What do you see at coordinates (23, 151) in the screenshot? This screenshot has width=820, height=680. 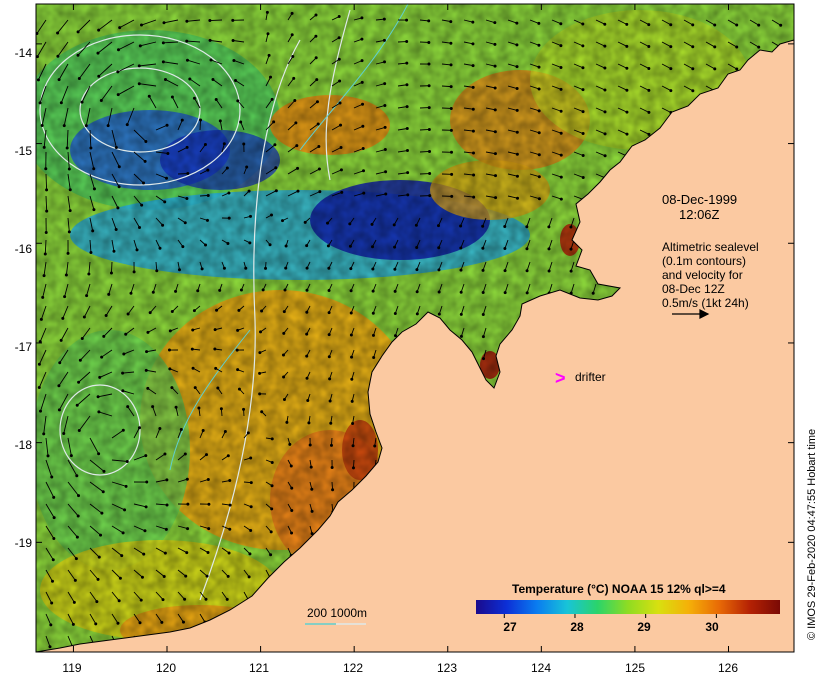 I see `y-tick-label: -15` at bounding box center [23, 151].